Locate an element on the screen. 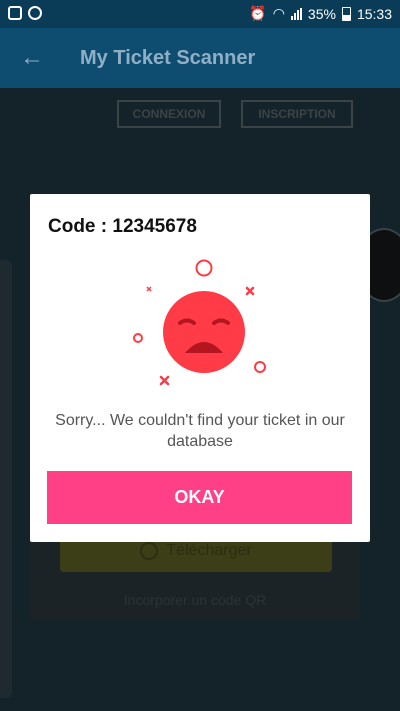  download-label: Télécharger is located at coordinates (209, 550).